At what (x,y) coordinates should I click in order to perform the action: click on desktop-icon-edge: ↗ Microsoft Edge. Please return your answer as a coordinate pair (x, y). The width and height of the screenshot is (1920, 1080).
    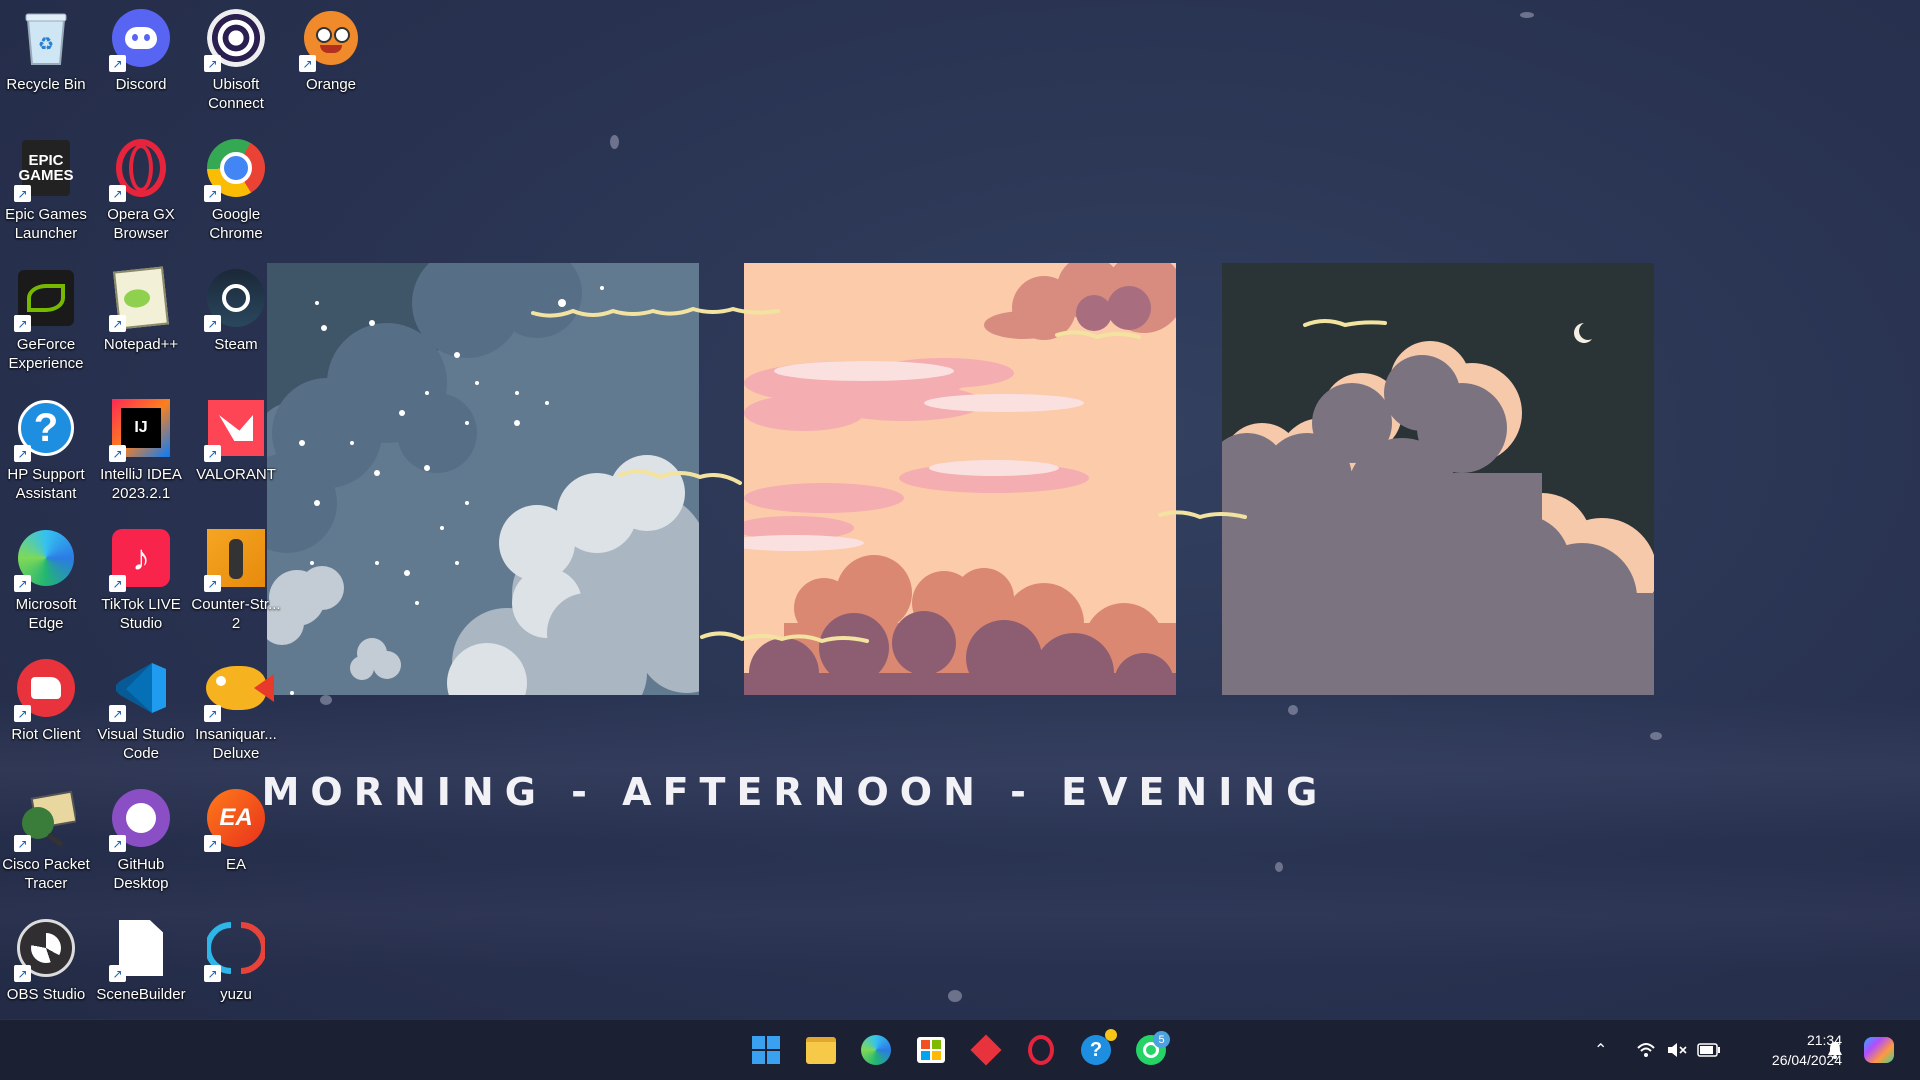
    Looking at the image, I should click on (46, 583).